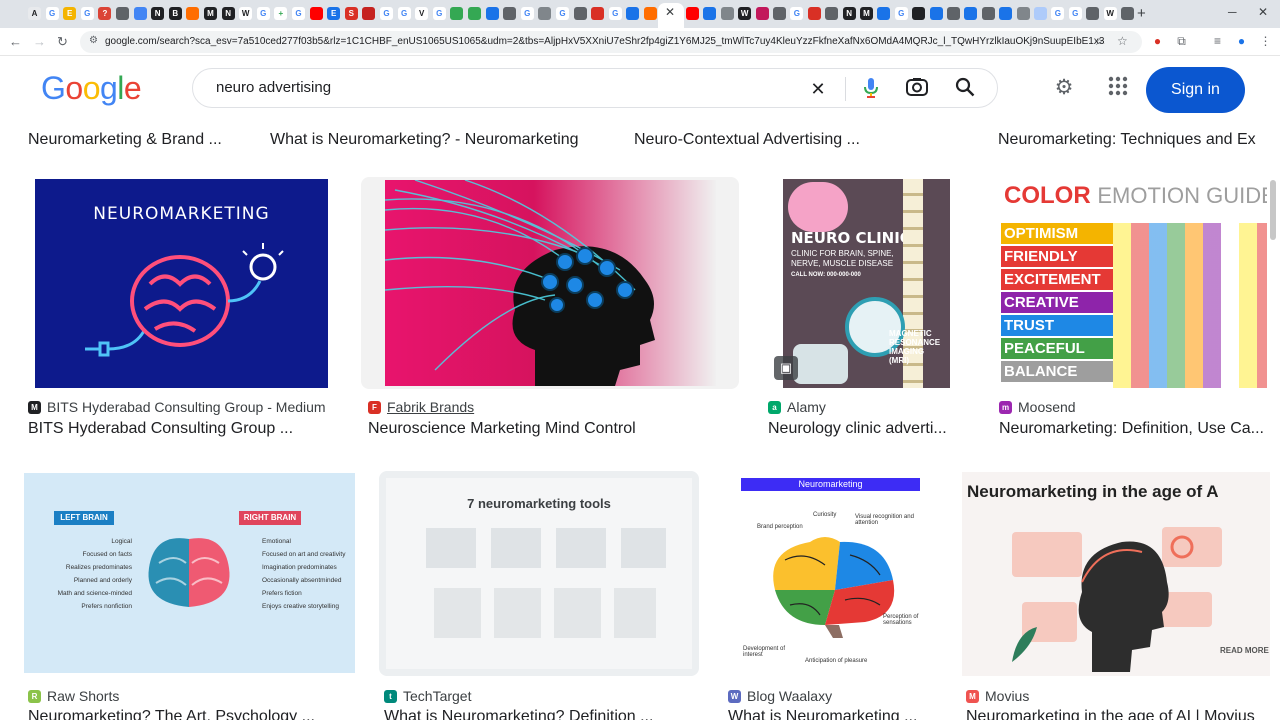 Image resolution: width=1280 pixels, height=720 pixels. What do you see at coordinates (281, 13) in the screenshot?
I see `tab-favicon-icon: +` at bounding box center [281, 13].